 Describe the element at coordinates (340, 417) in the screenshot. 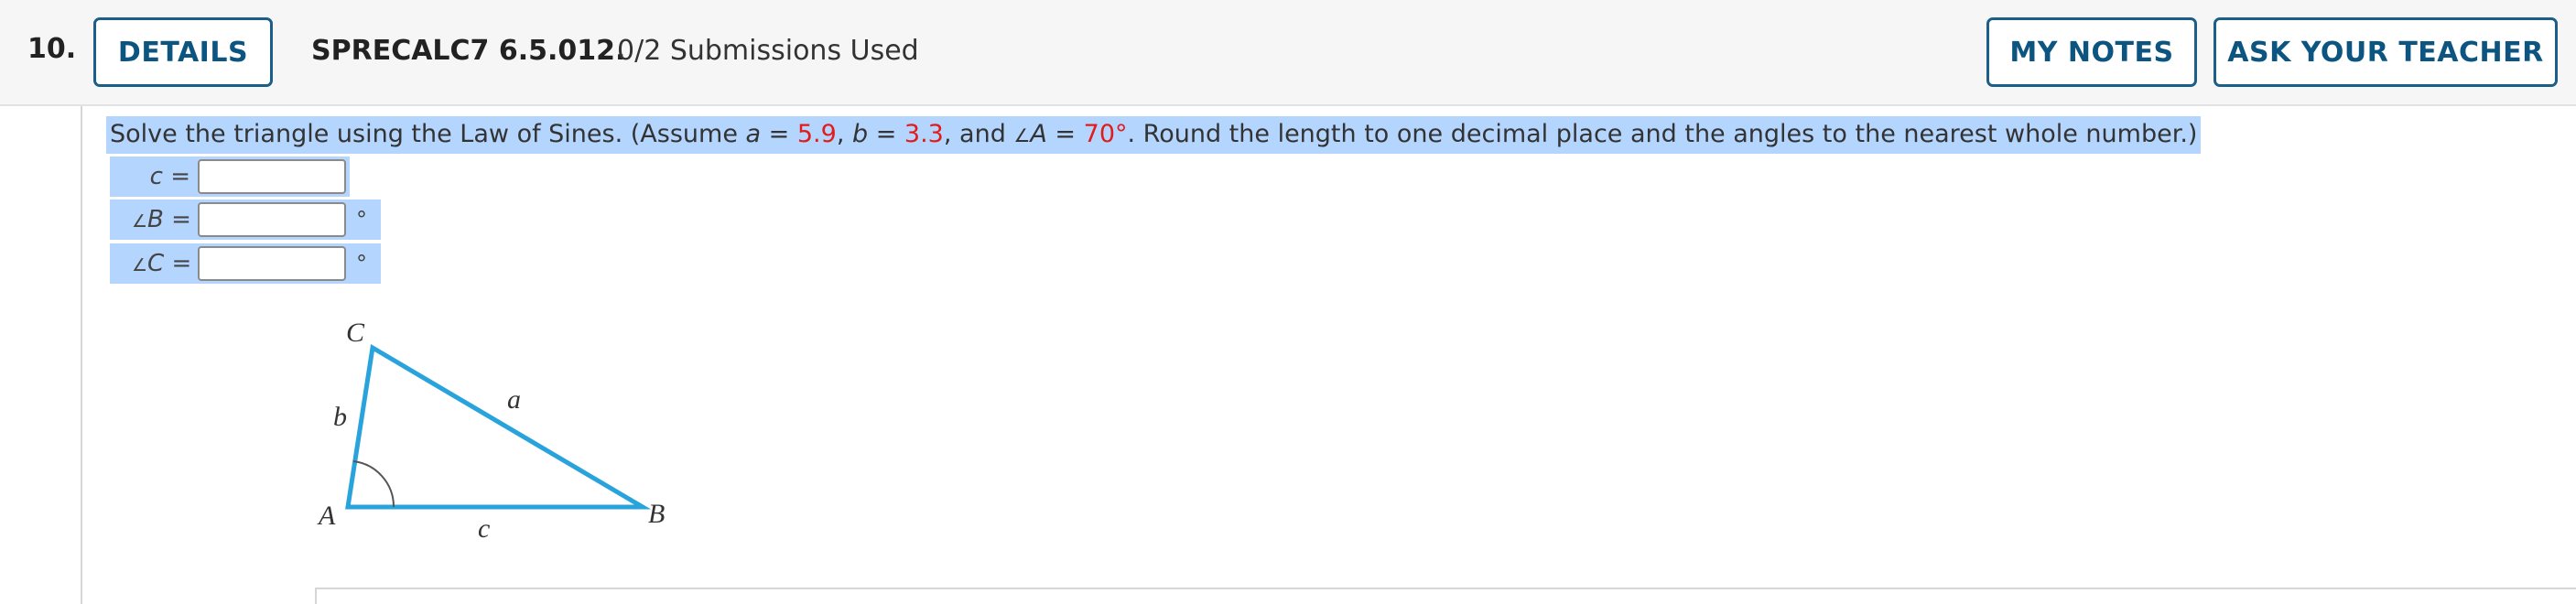

I see `side-label-b: b` at that location.